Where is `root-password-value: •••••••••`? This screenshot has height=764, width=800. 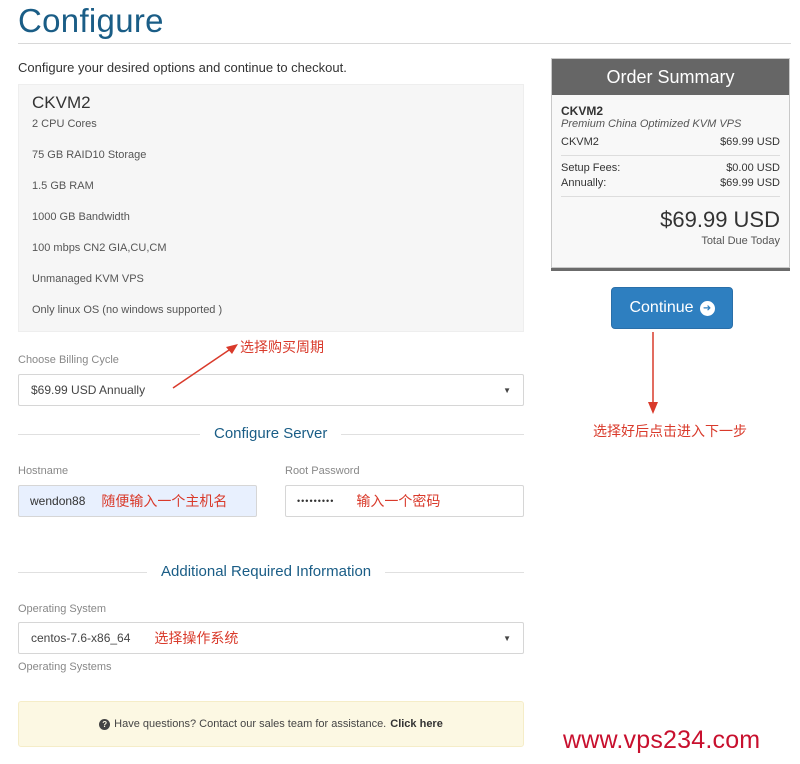
root-password-value: ••••••••• is located at coordinates (316, 501).